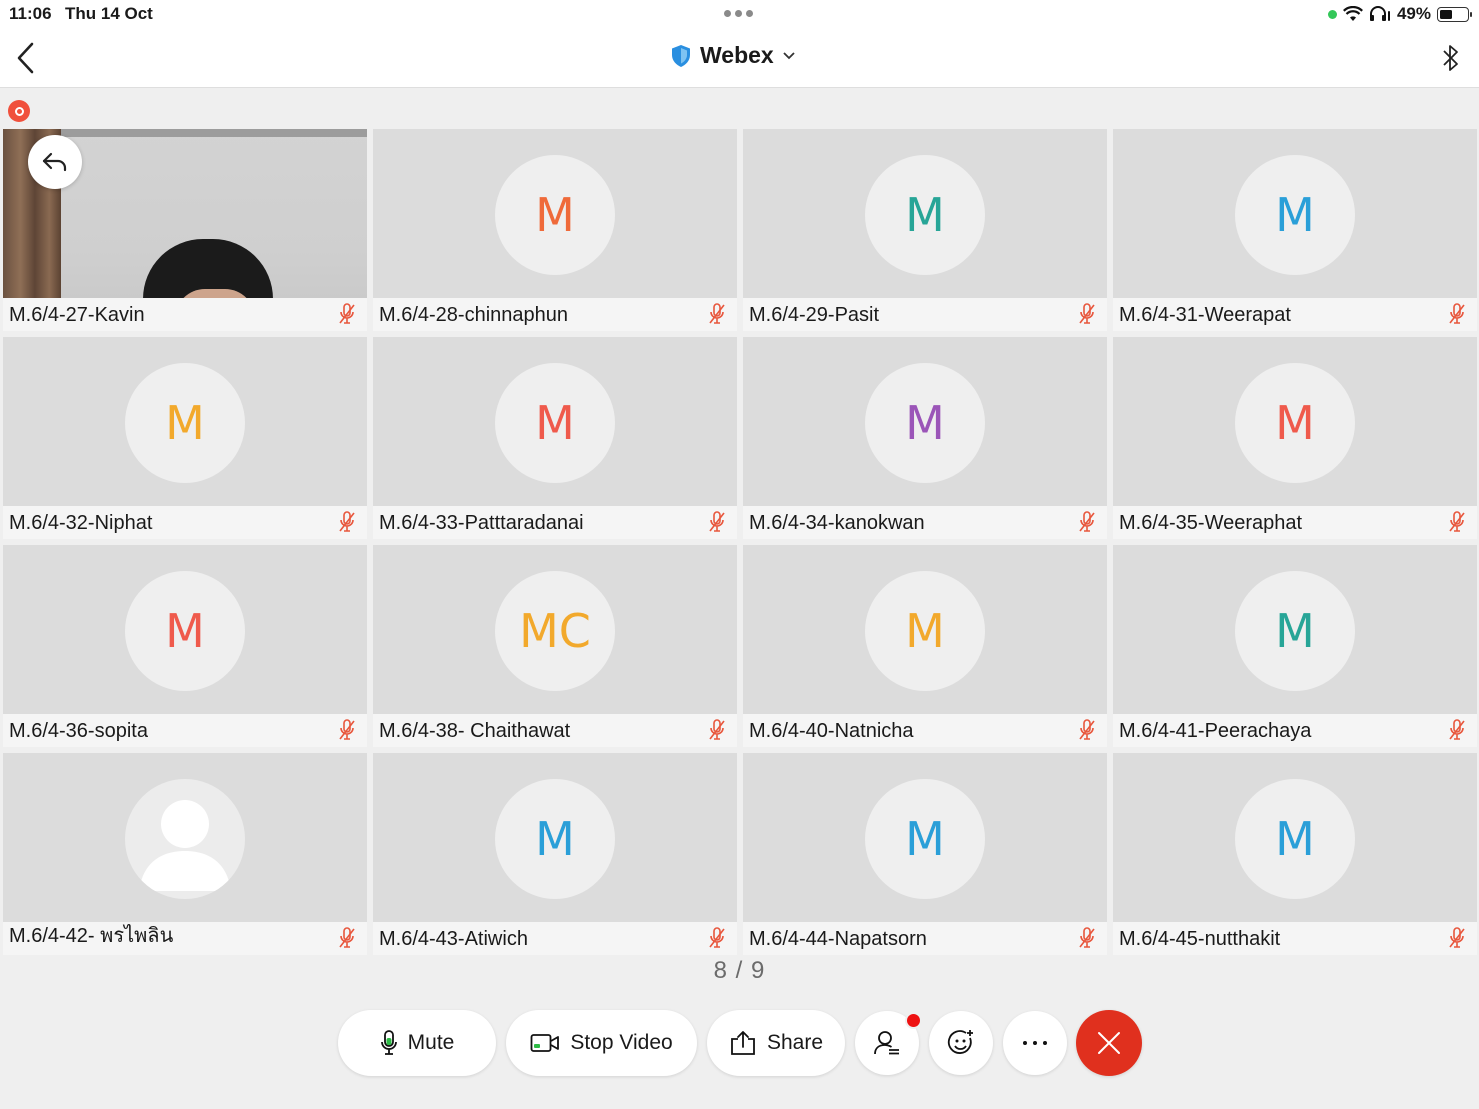 This screenshot has height=1109, width=1479. I want to click on participant-tile: M M.6/4-34-kanokwan, so click(925, 438).